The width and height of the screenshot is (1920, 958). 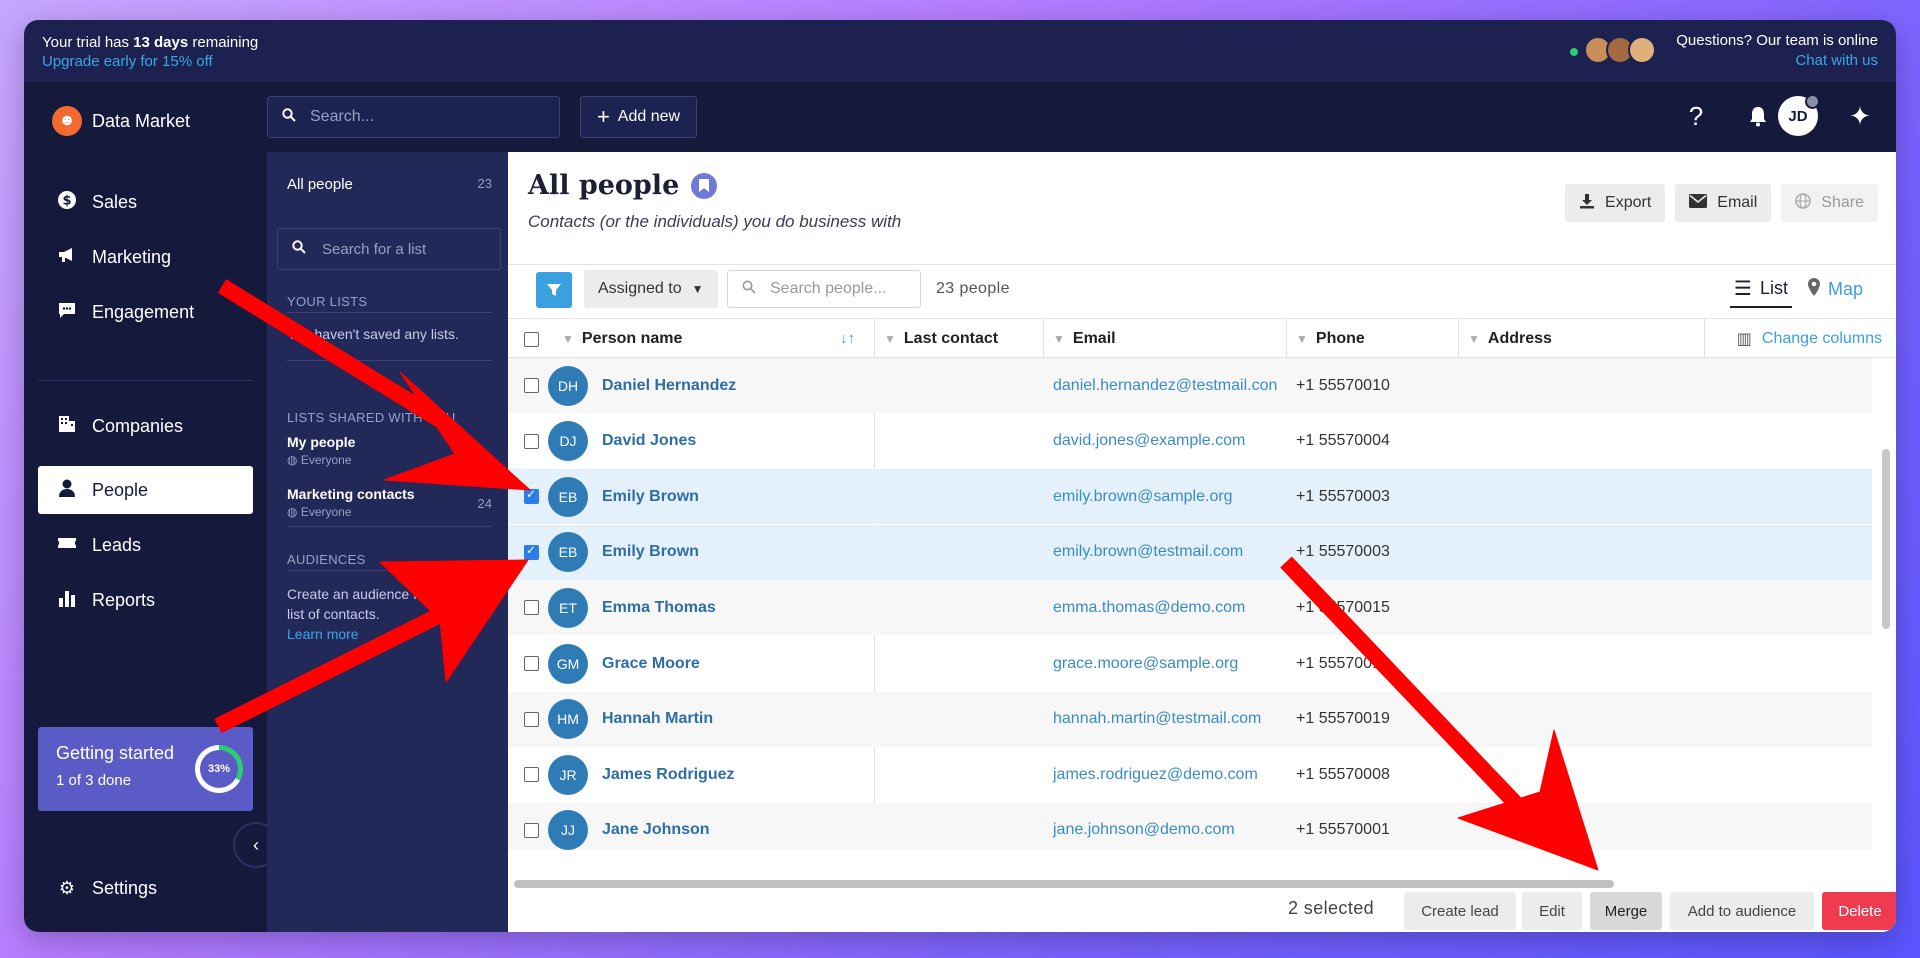 I want to click on email-button: Email, so click(x=1723, y=203).